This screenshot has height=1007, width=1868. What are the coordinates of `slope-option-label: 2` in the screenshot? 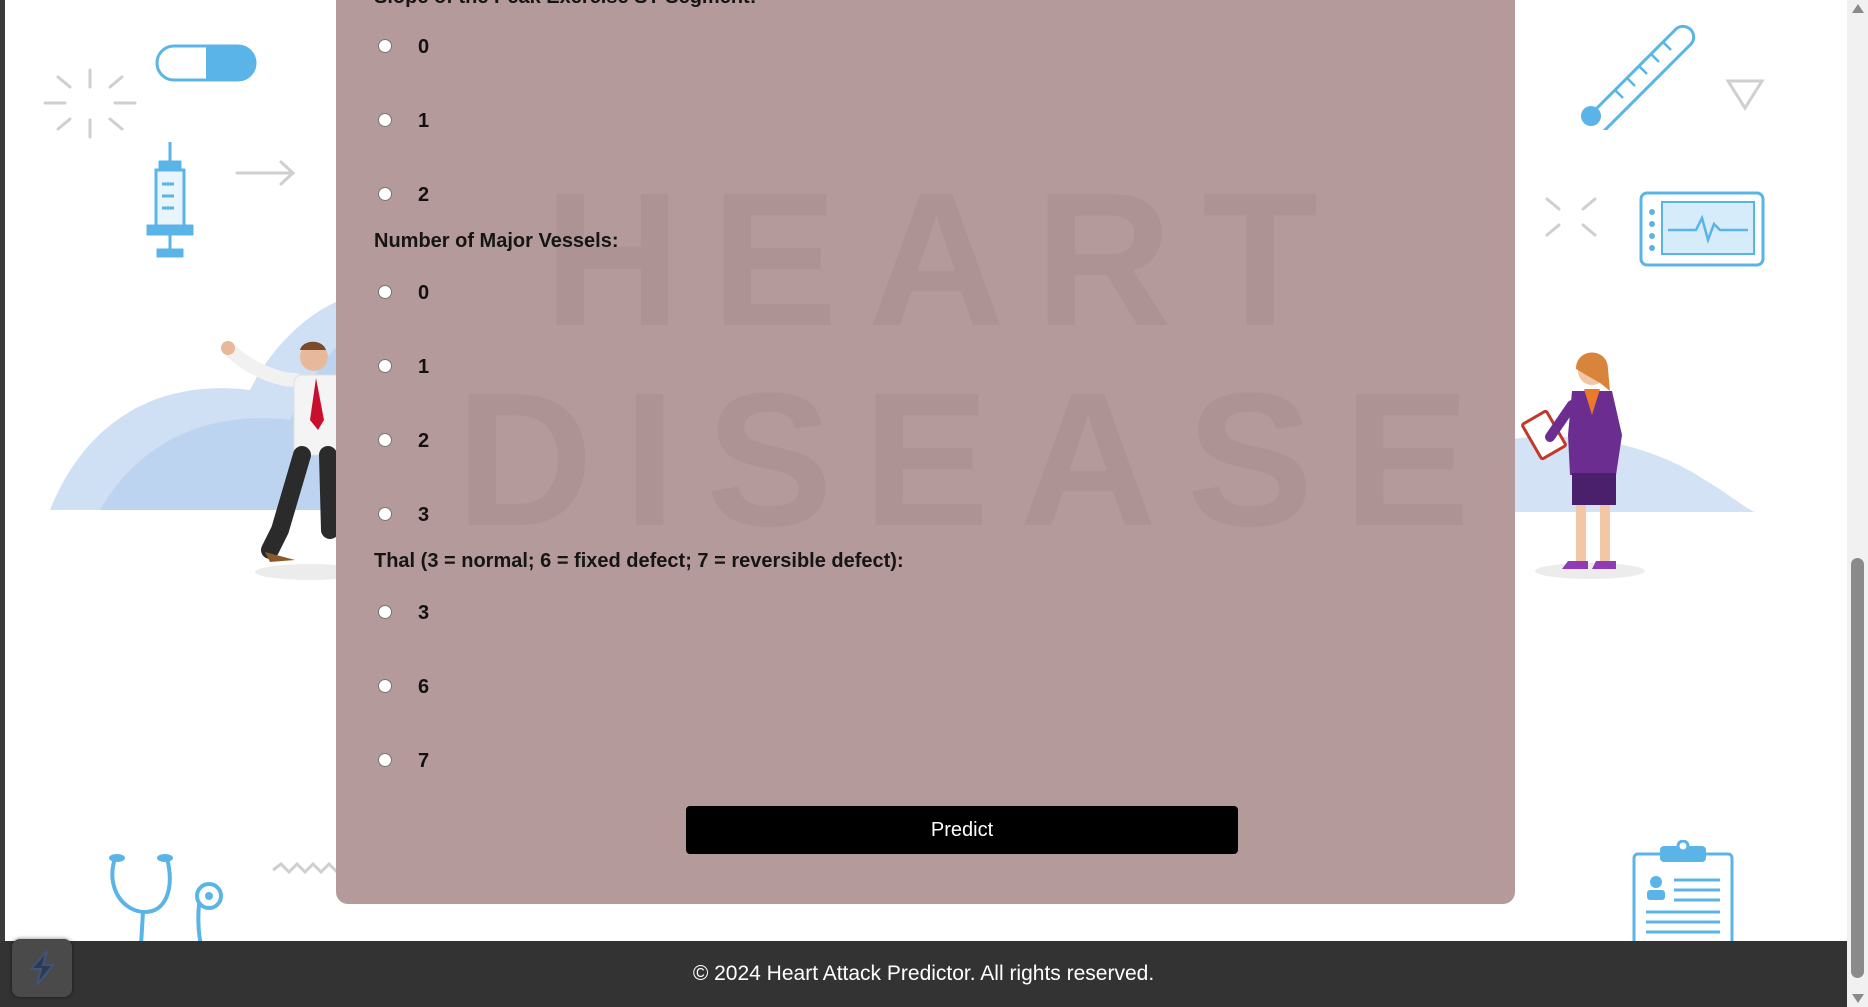 It's located at (424, 195).